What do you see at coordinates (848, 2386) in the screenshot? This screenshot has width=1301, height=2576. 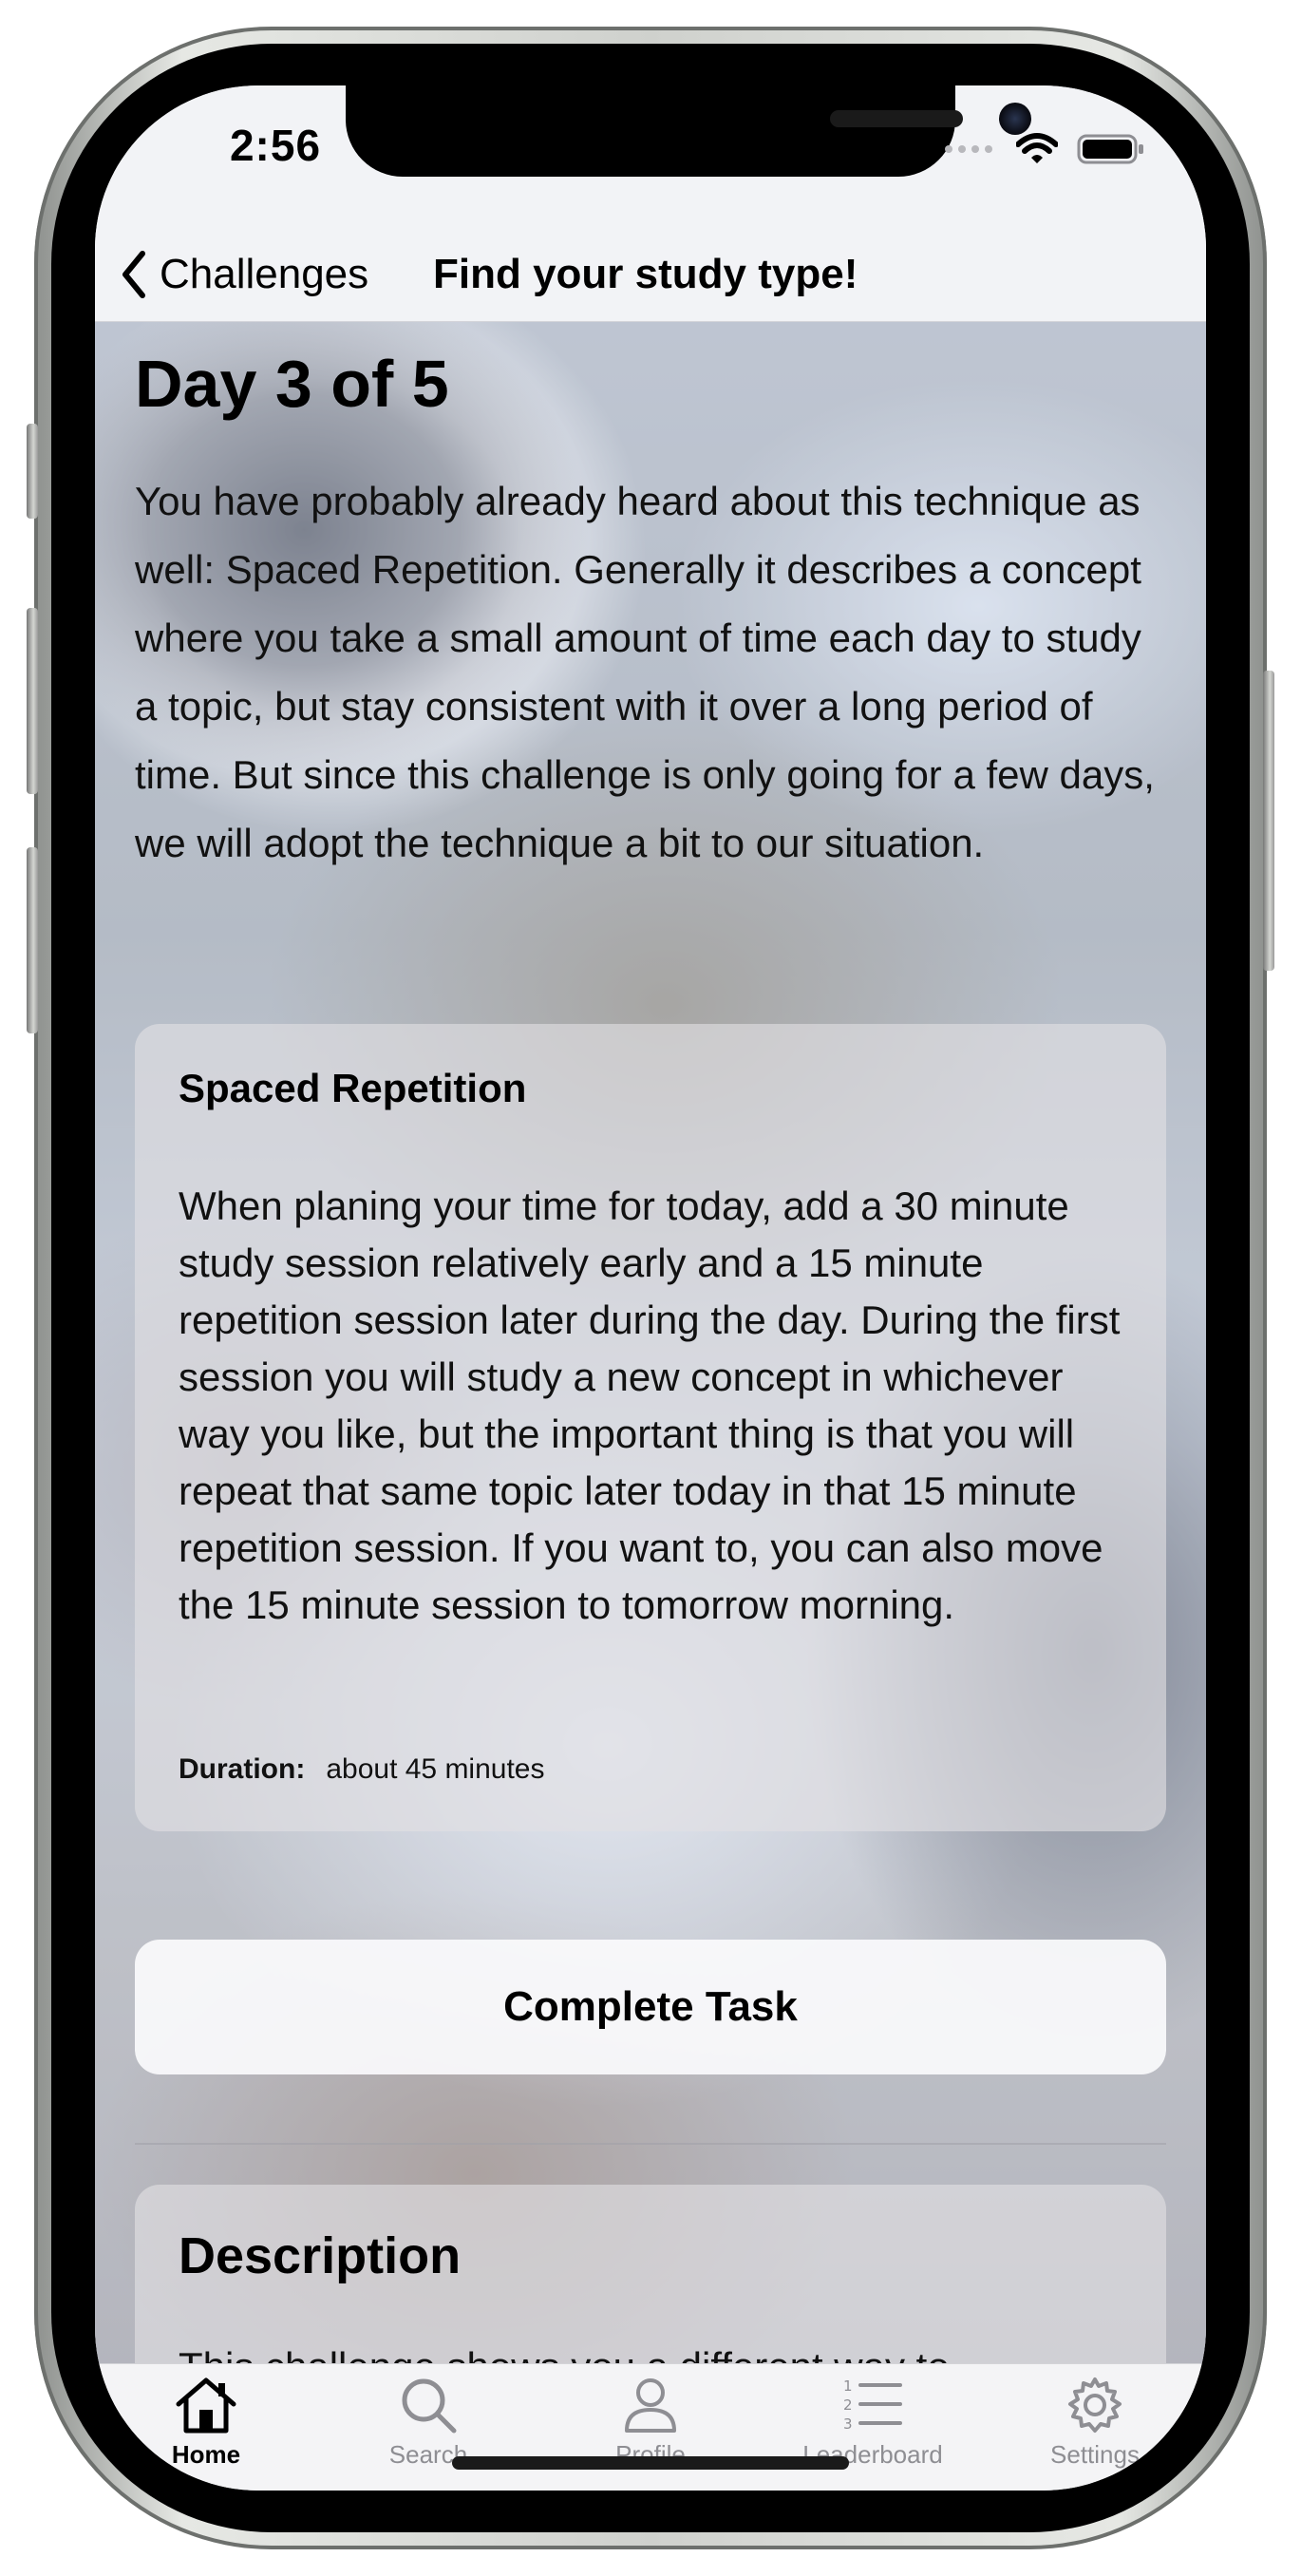 I see `svg-text: 1` at bounding box center [848, 2386].